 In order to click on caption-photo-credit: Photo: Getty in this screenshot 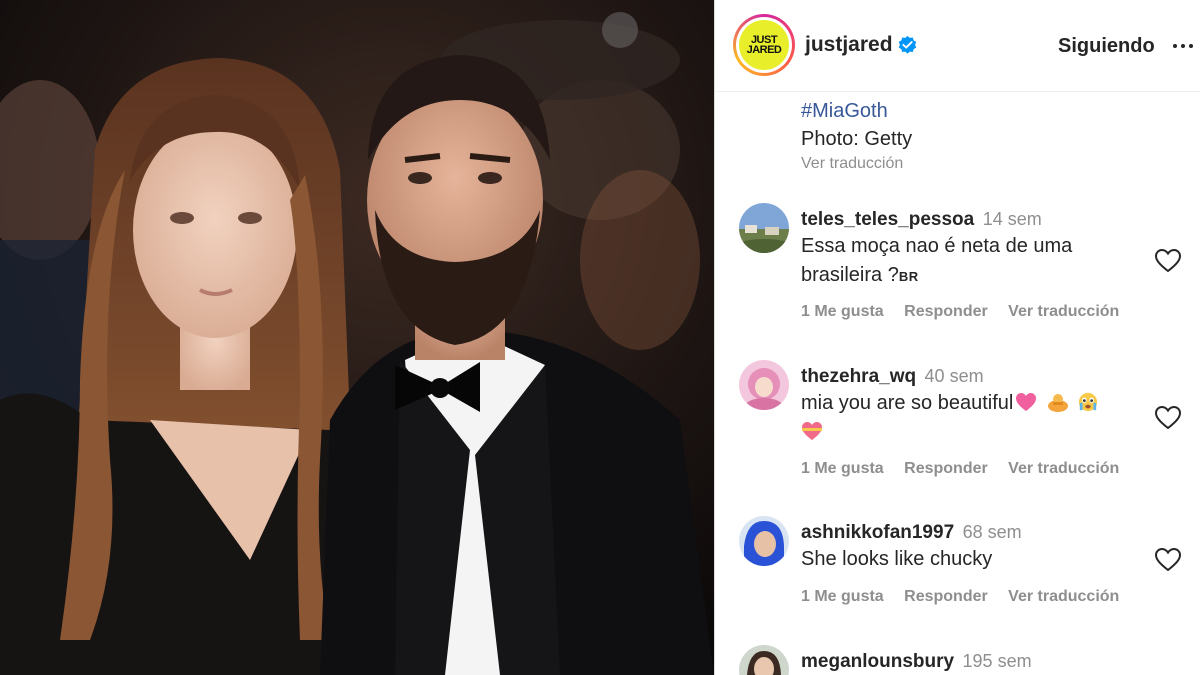, I will do `click(857, 139)`.